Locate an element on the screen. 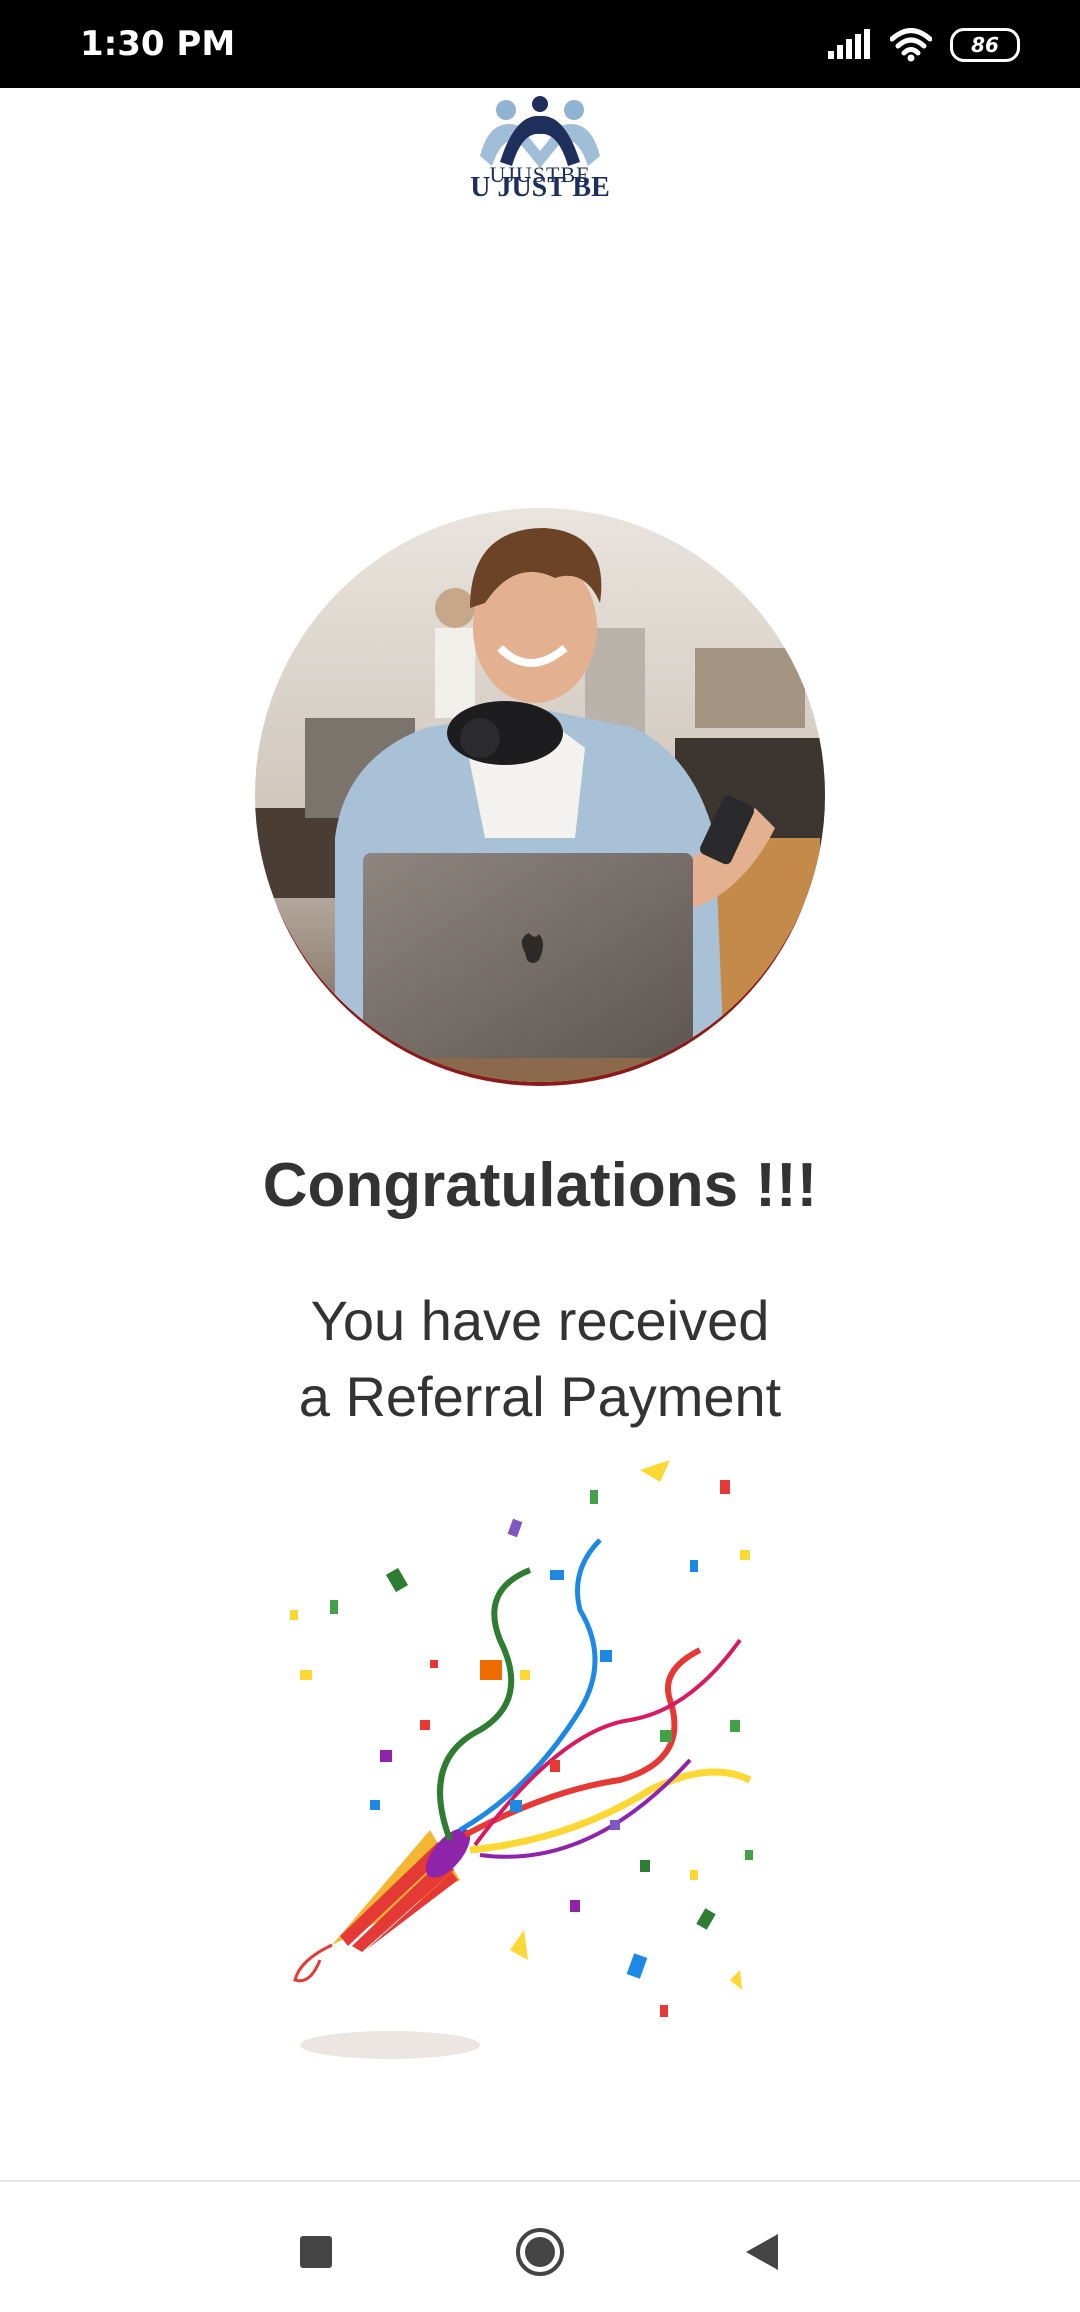  navigation-bar is located at coordinates (540, 2246).